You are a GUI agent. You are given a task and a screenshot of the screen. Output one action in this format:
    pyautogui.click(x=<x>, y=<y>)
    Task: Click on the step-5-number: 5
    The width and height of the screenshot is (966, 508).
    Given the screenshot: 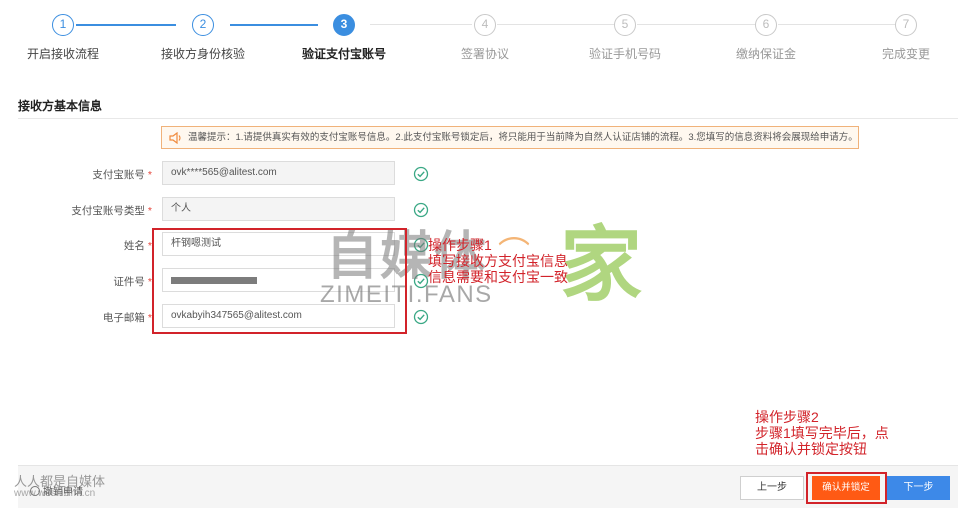 What is the action you would take?
    pyautogui.click(x=625, y=25)
    